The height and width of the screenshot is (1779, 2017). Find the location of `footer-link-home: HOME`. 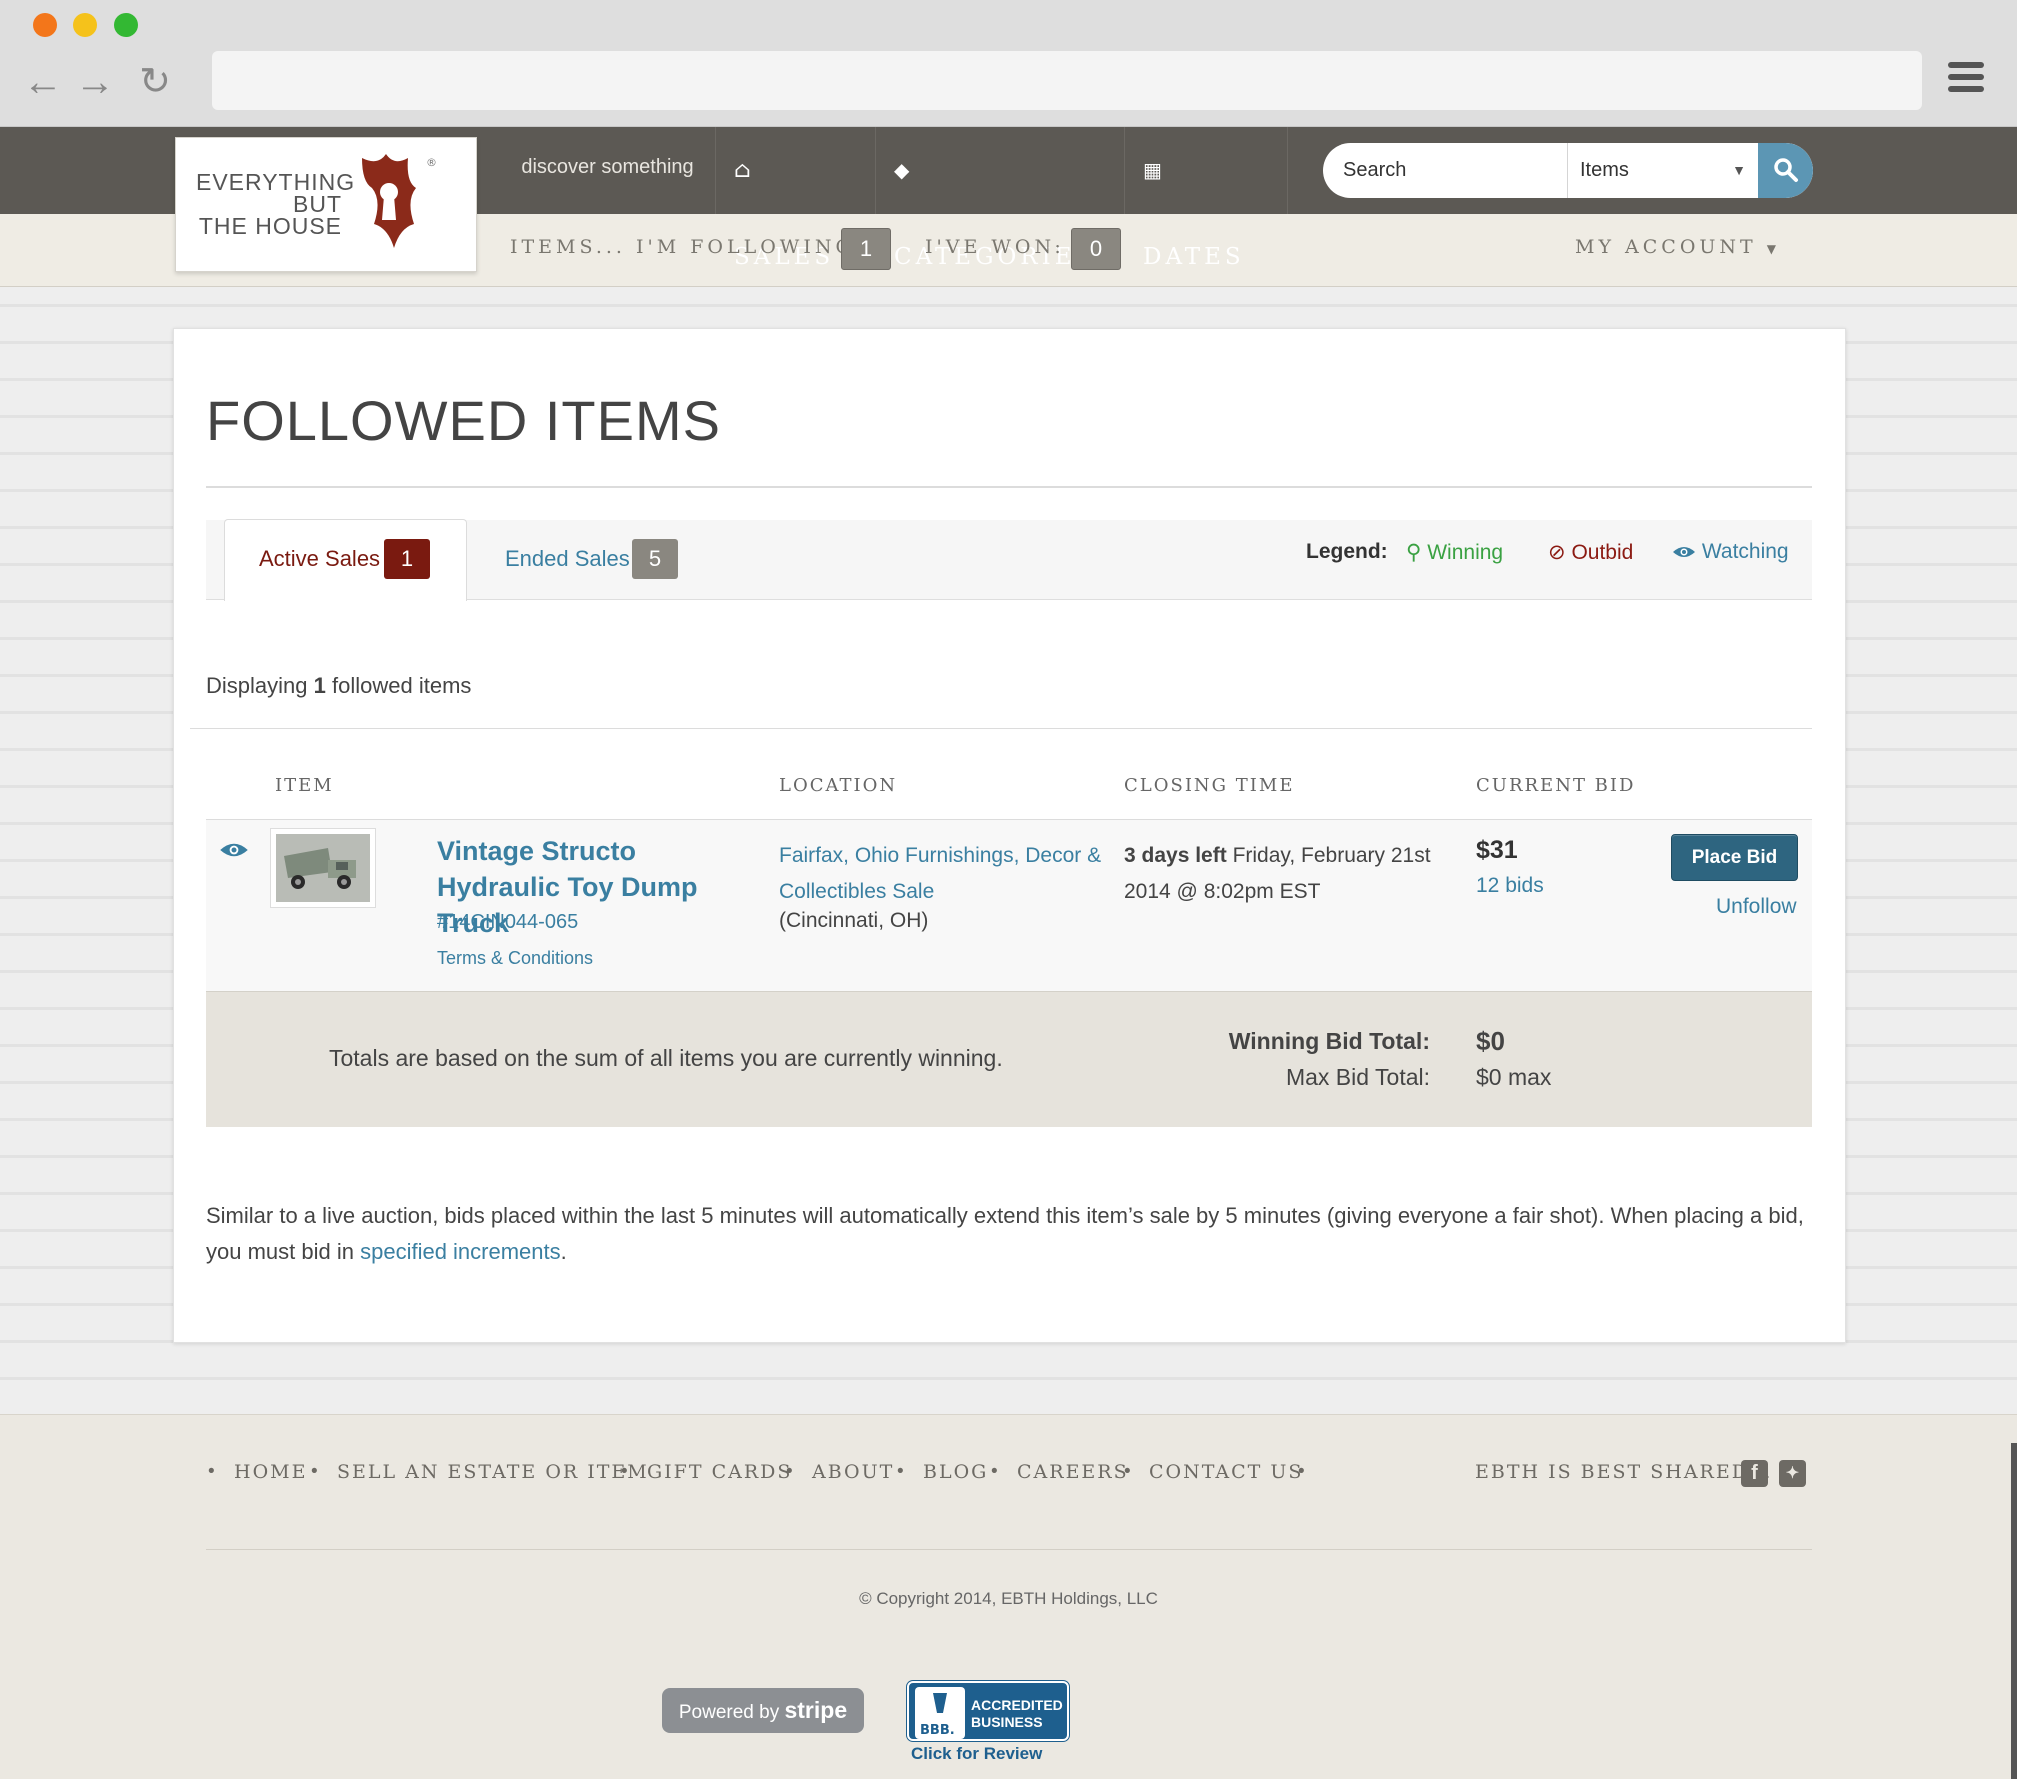

footer-link-home: HOME is located at coordinates (270, 1472).